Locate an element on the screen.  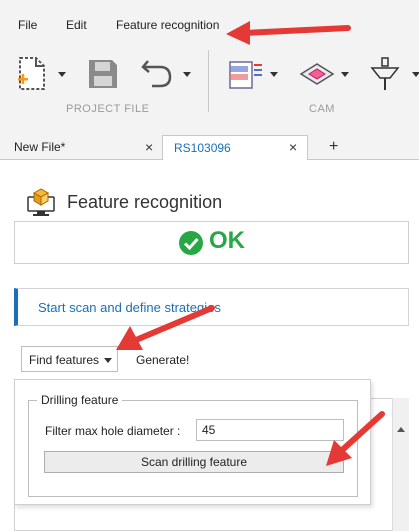
scroll-up-icon is located at coordinates (401, 429).